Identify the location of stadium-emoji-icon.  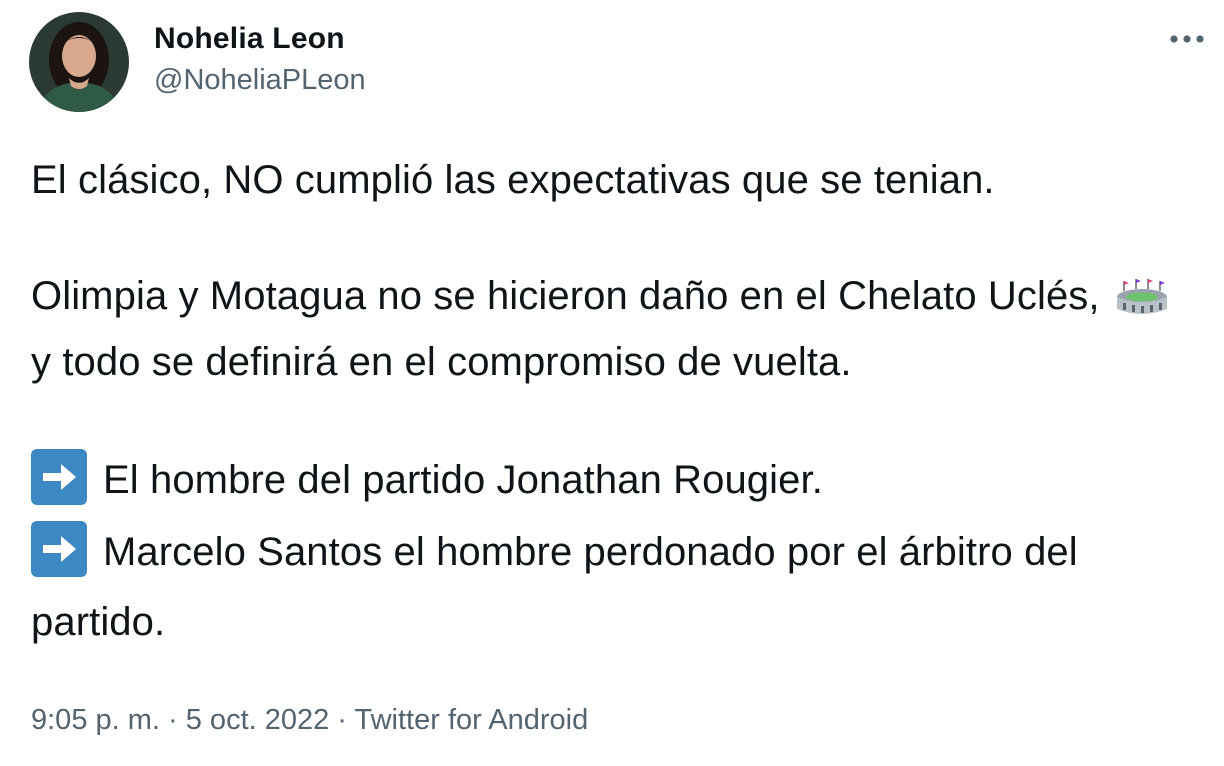
(1142, 304).